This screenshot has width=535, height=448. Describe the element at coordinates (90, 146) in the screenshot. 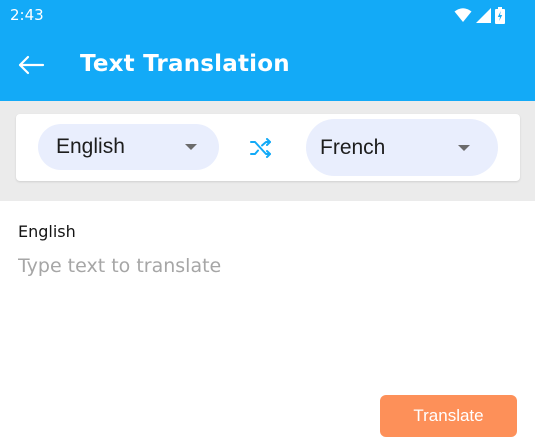

I see `source-language-label: English` at that location.